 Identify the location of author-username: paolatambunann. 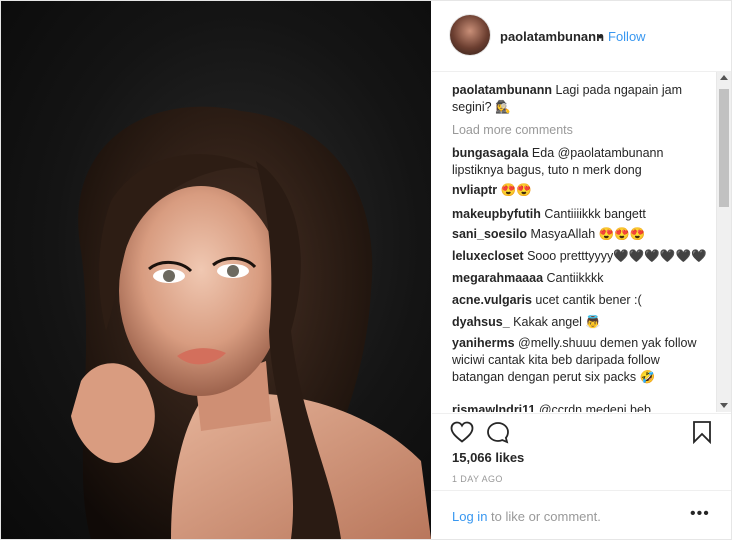
(552, 36).